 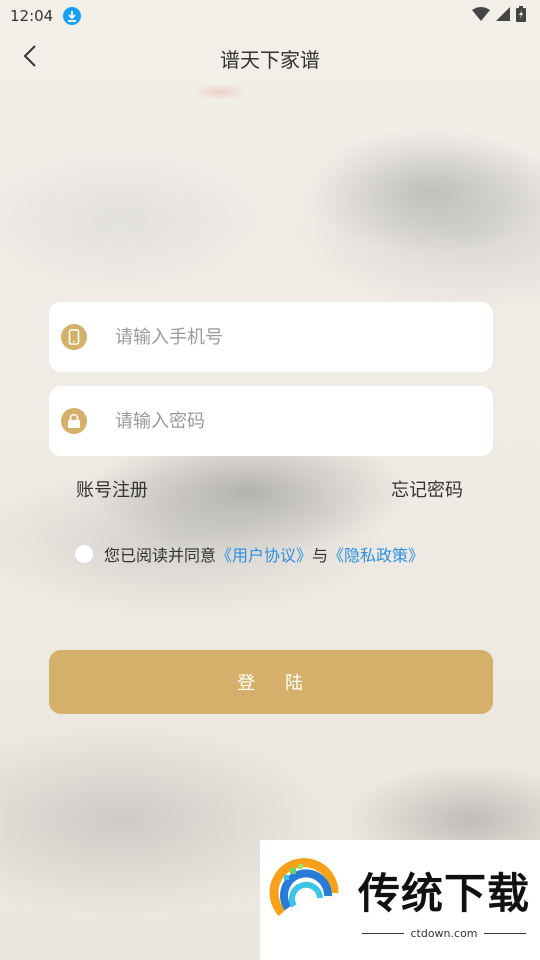 What do you see at coordinates (160, 555) in the screenshot?
I see `agreement-prefix: 您已阅读并同意` at bounding box center [160, 555].